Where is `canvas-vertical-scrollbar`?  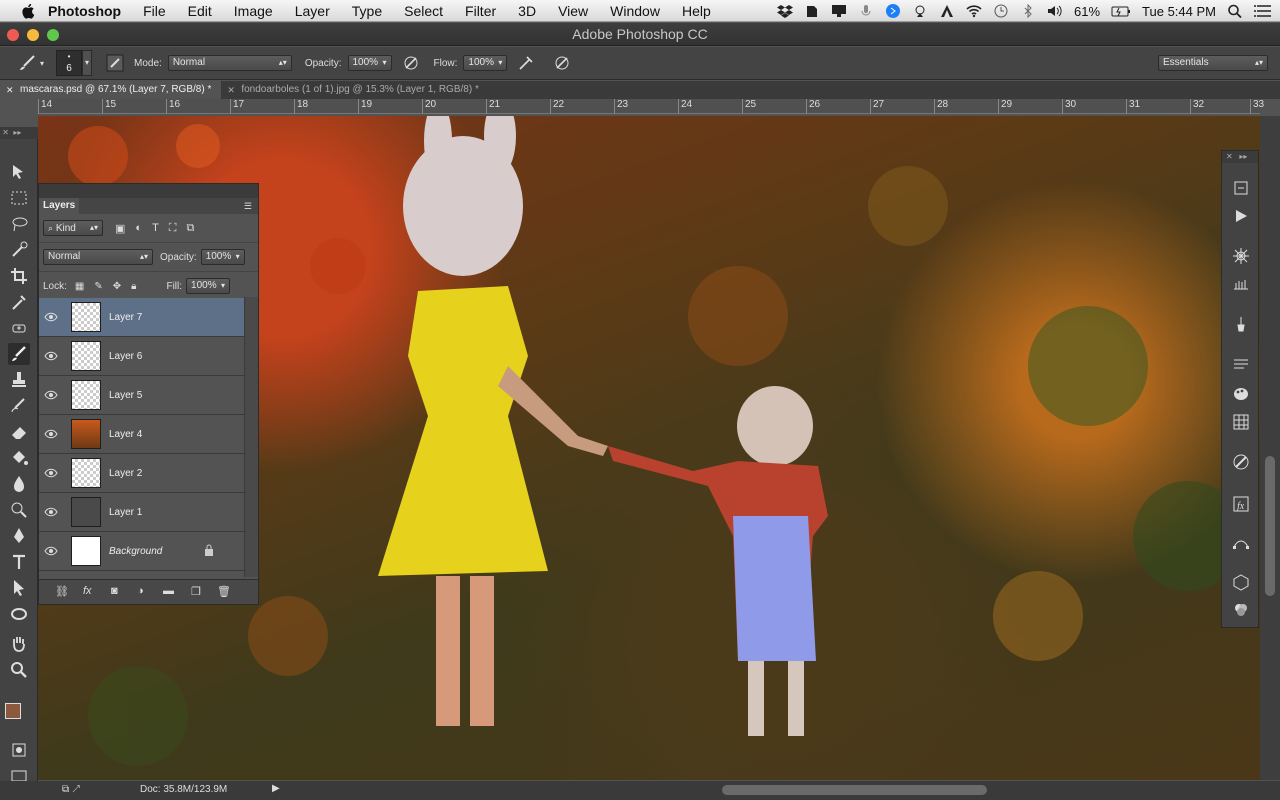
canvas-vertical-scrollbar is located at coordinates (1270, 448).